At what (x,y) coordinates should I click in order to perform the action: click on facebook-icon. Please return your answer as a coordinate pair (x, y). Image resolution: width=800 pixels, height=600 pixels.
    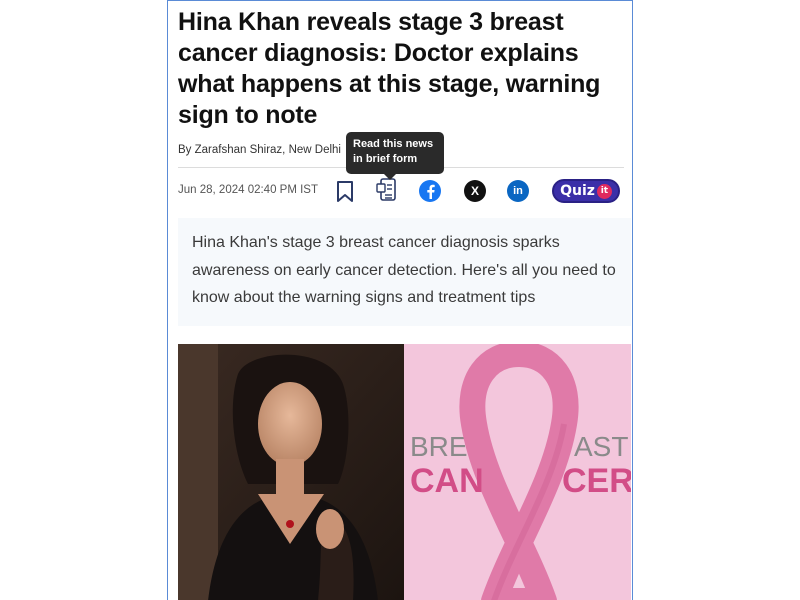
    Looking at the image, I should click on (431, 191).